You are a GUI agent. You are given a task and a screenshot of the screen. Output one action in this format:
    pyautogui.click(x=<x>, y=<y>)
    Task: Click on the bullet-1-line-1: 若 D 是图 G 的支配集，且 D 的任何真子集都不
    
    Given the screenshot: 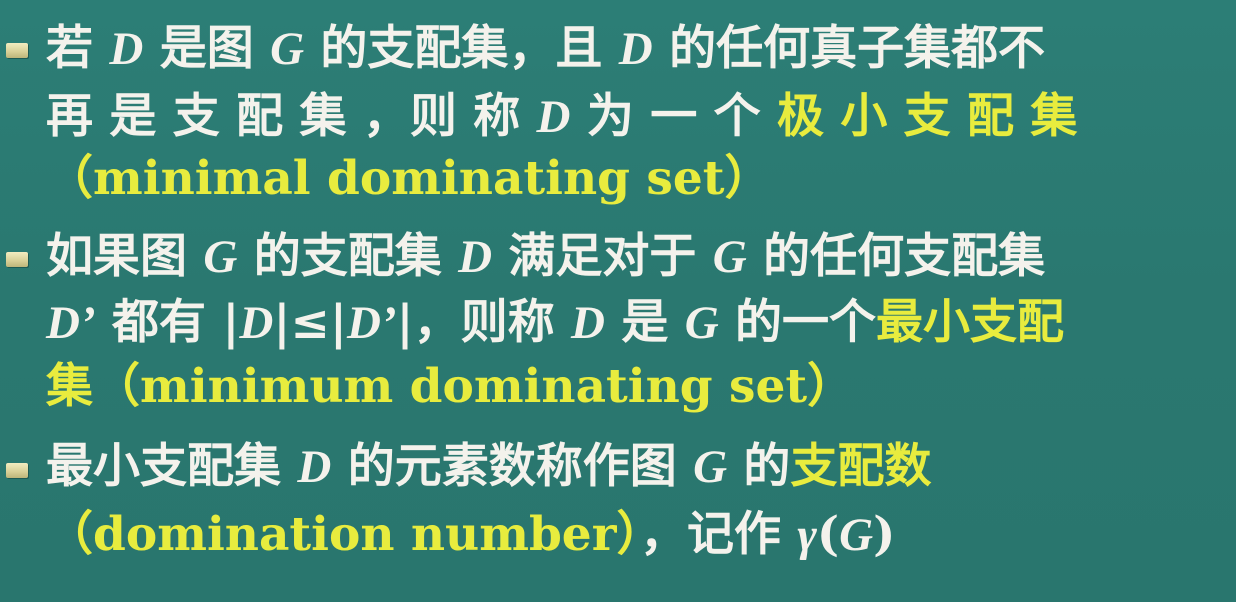 What is the action you would take?
    pyautogui.click(x=545, y=49)
    